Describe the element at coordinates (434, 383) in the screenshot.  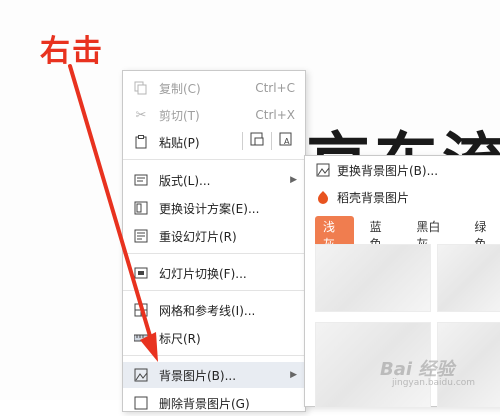
I see `watermark-subtext: jingyan.baidu.com` at that location.